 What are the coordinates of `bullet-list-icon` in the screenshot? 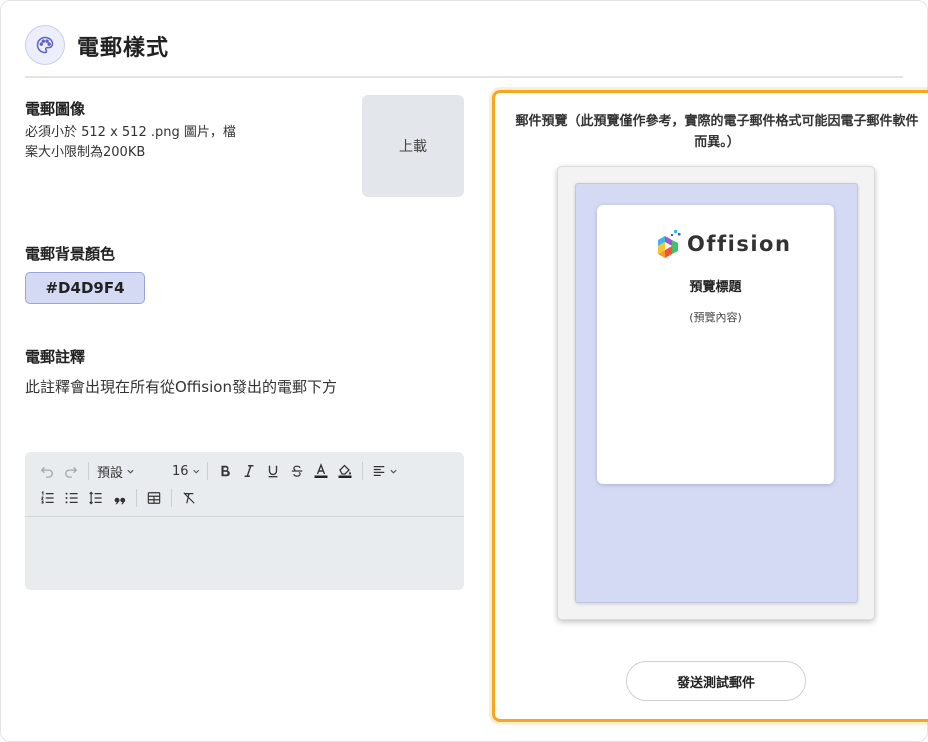 It's located at (71, 498).